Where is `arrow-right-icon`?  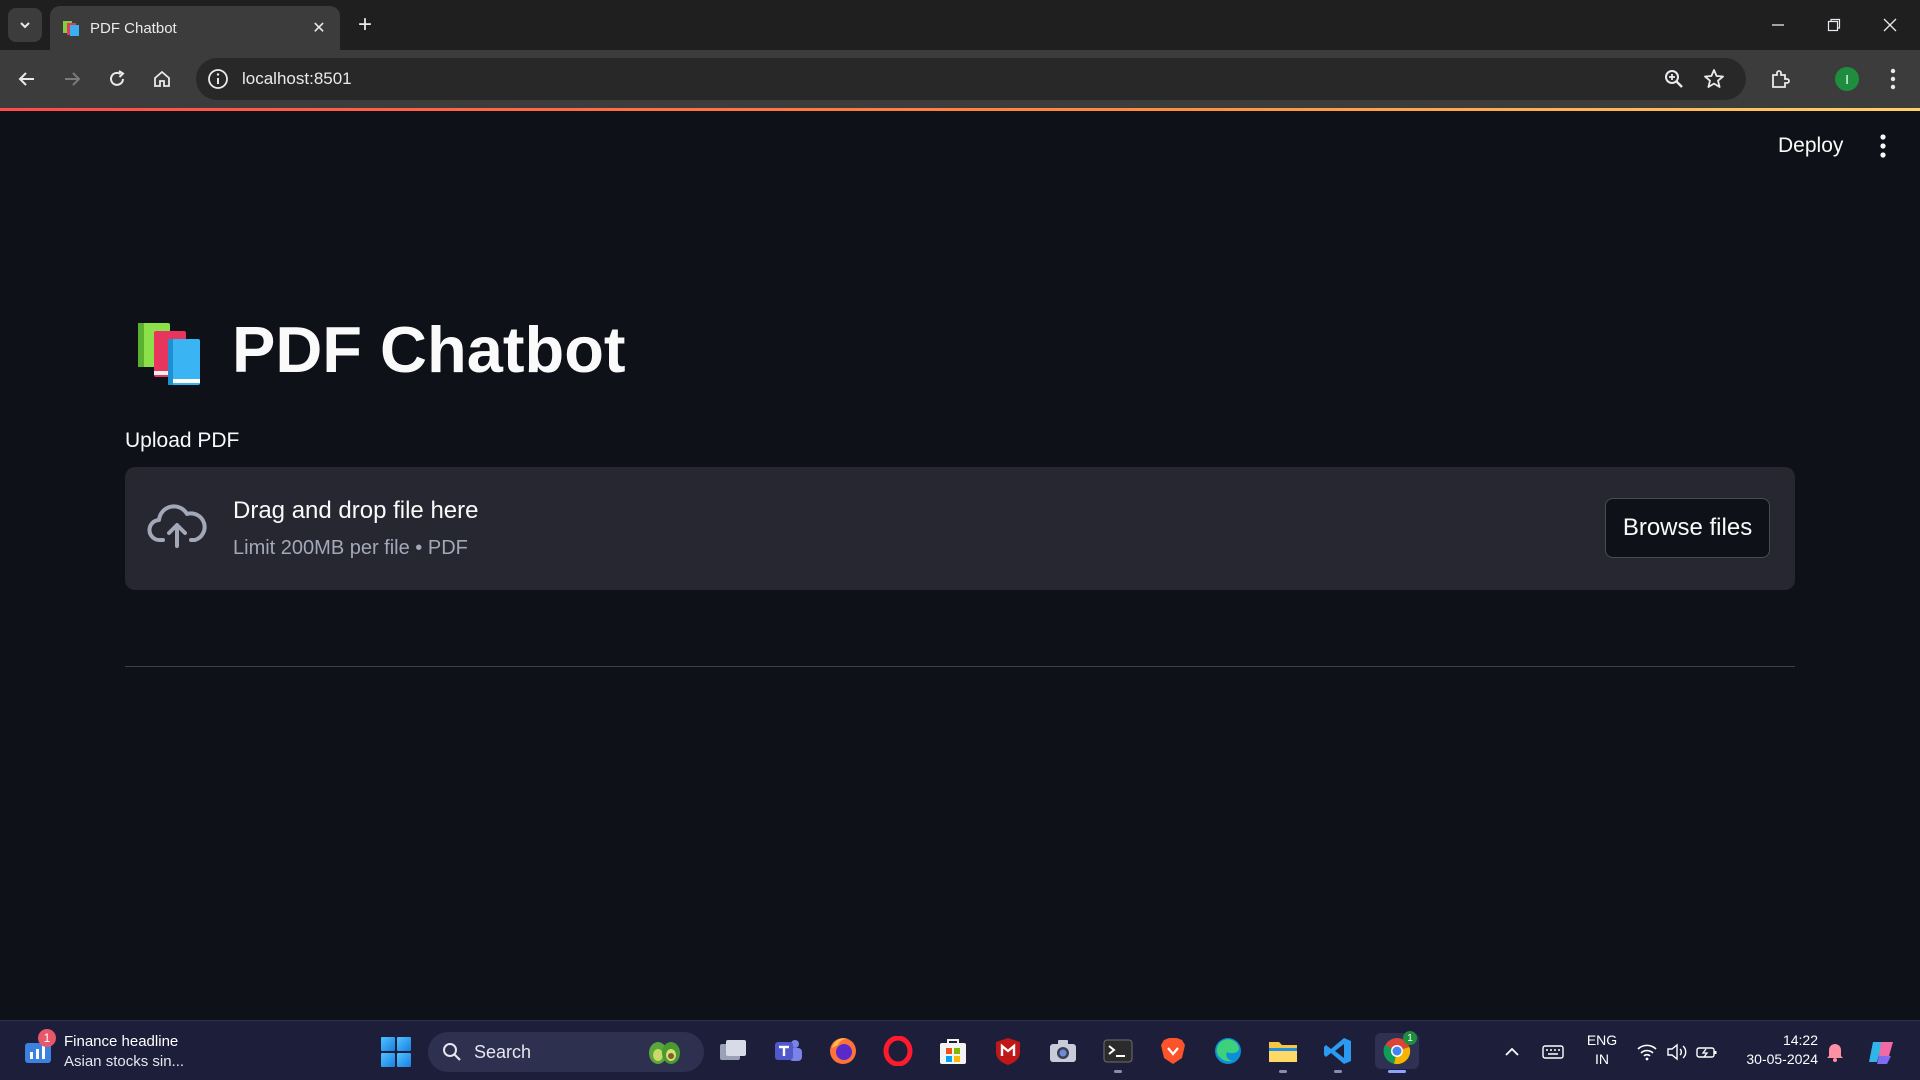 arrow-right-icon is located at coordinates (73, 79).